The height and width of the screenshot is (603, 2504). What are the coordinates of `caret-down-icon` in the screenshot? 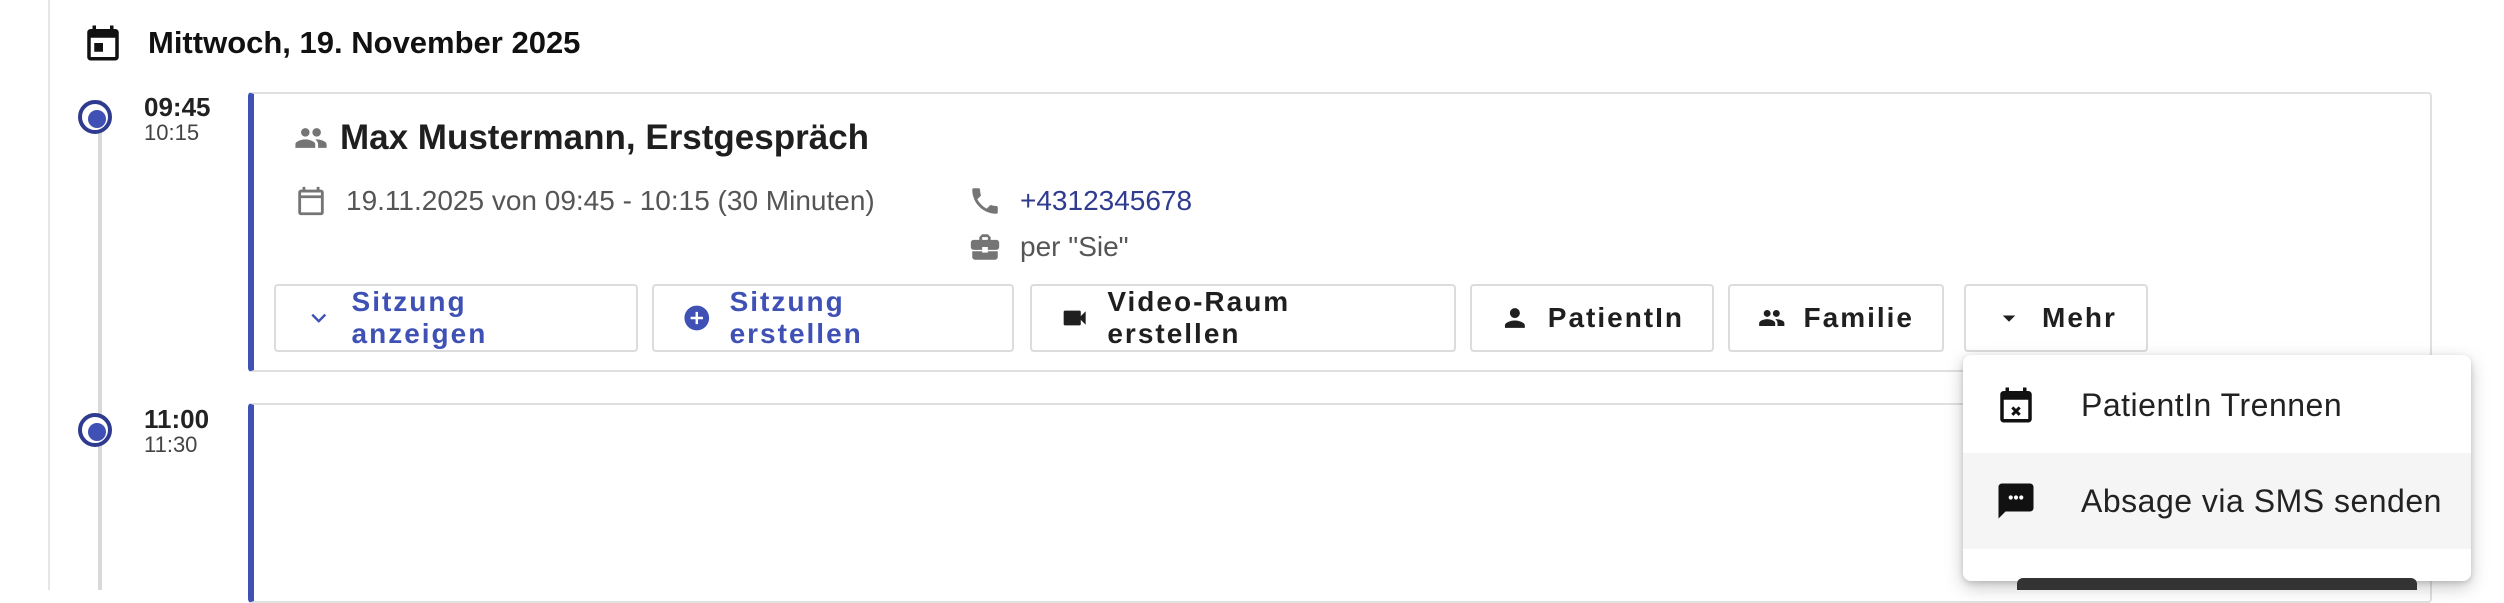 It's located at (2009, 318).